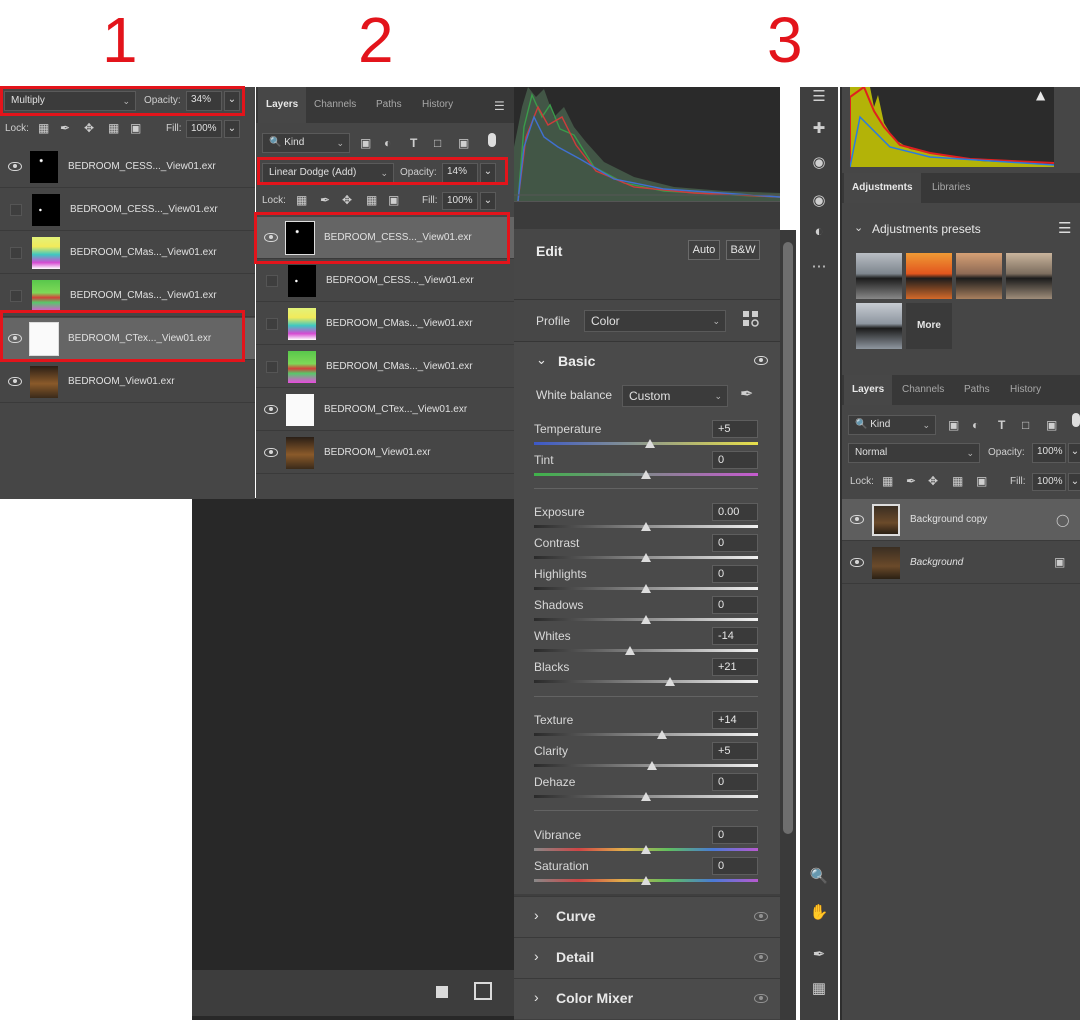 The height and width of the screenshot is (1020, 1080). What do you see at coordinates (1064, 228) in the screenshot?
I see `presets-list-icon: ☰` at bounding box center [1064, 228].